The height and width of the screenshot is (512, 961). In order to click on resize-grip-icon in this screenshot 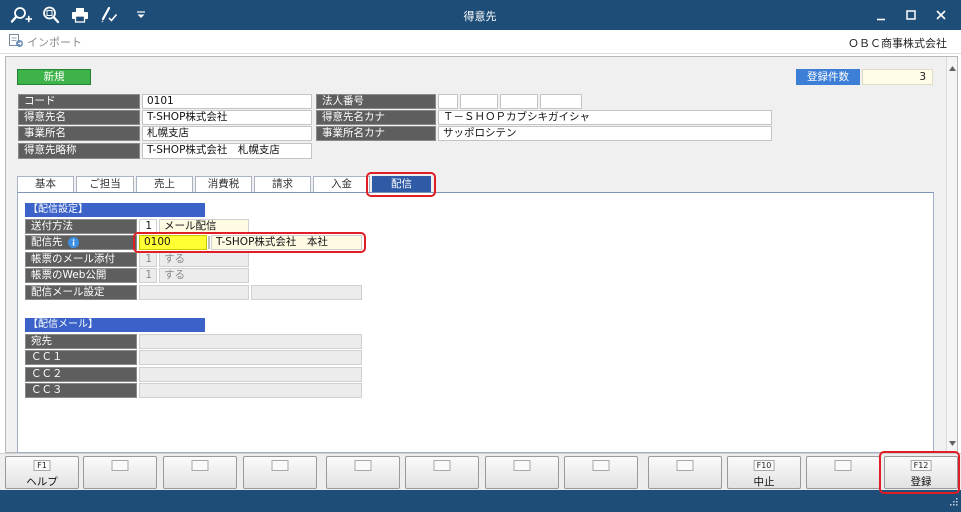, I will do `click(953, 502)`.